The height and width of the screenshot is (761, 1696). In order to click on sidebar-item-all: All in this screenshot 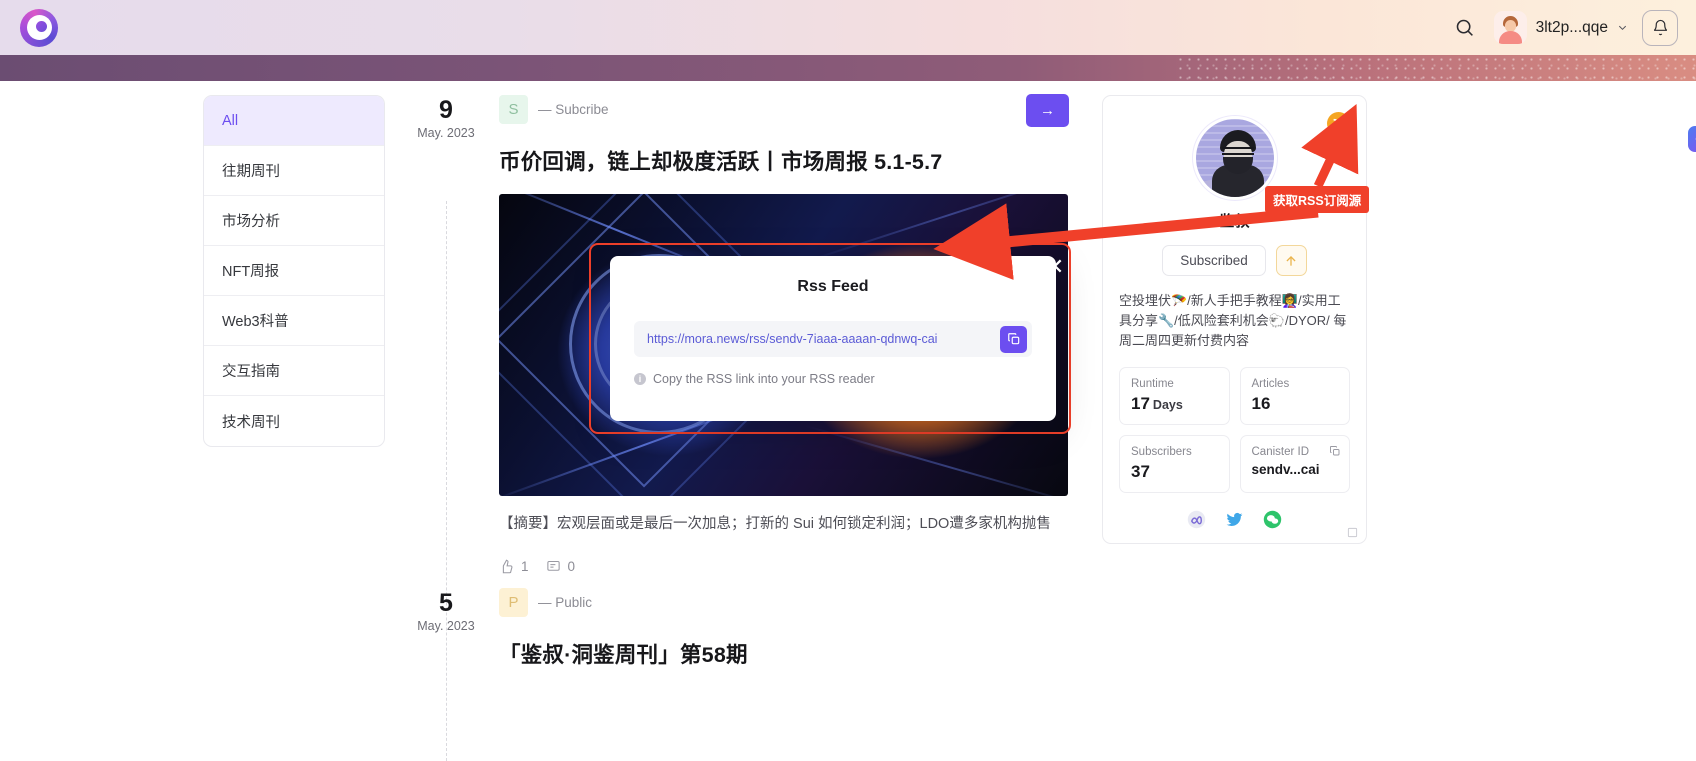, I will do `click(294, 121)`.